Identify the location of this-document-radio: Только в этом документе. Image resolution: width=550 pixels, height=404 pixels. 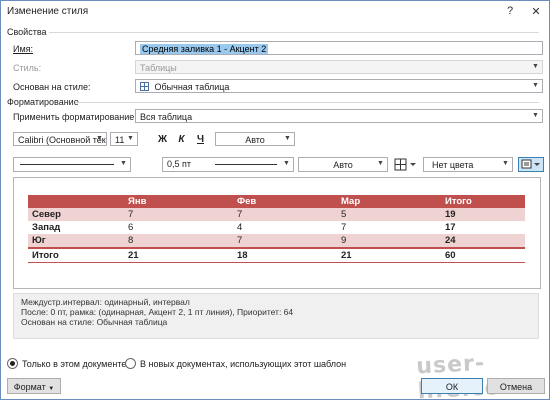
(66, 363).